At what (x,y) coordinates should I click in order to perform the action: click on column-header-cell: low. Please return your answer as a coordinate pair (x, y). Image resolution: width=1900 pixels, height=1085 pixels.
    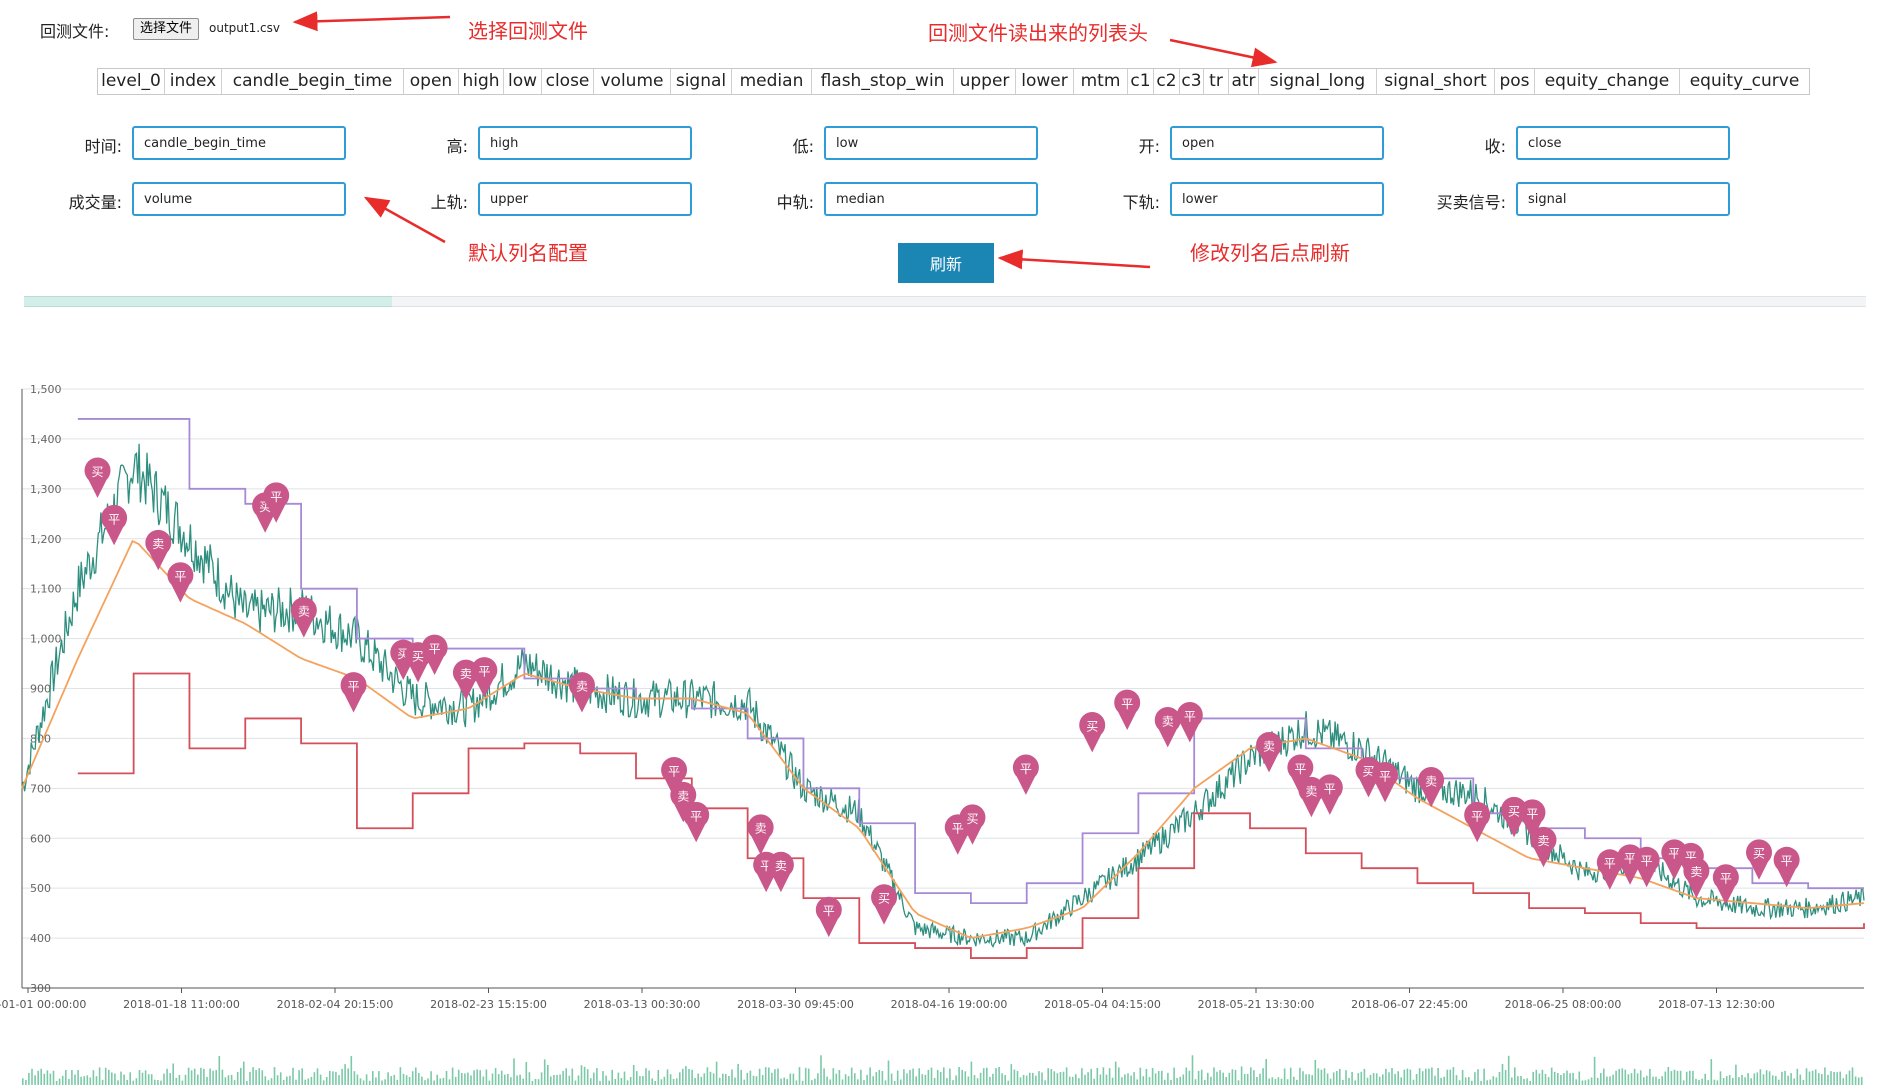
    Looking at the image, I should click on (523, 81).